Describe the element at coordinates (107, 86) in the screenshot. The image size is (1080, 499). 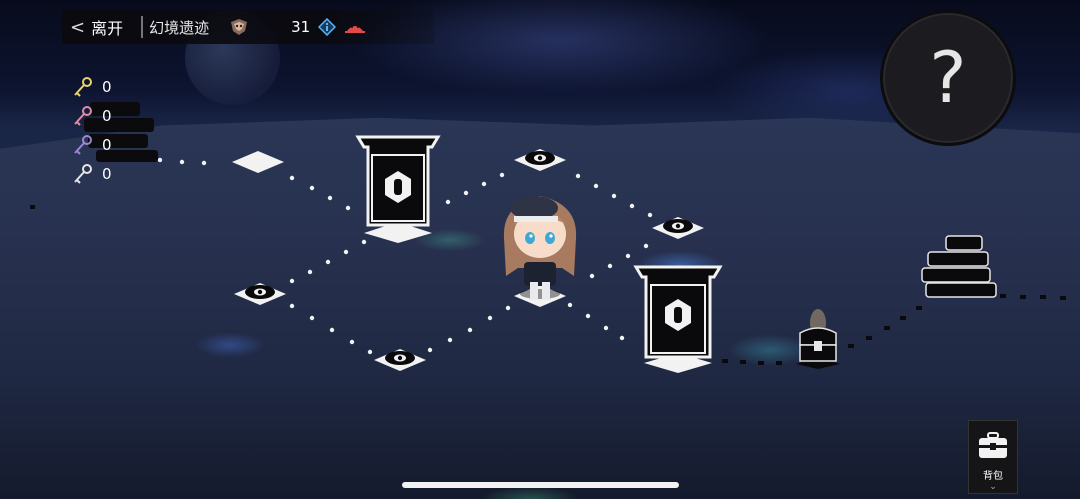
I see `key-count-gold: 0` at that location.